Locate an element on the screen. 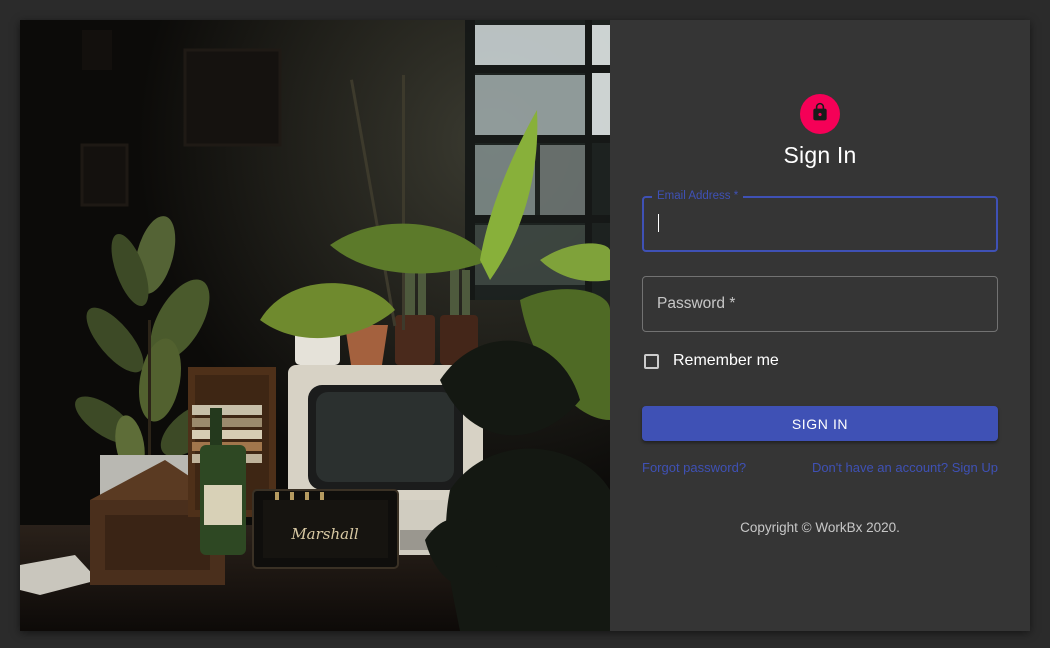 This screenshot has width=1050, height=648. signup-link: Don't have an account? Sign Up is located at coordinates (905, 467).